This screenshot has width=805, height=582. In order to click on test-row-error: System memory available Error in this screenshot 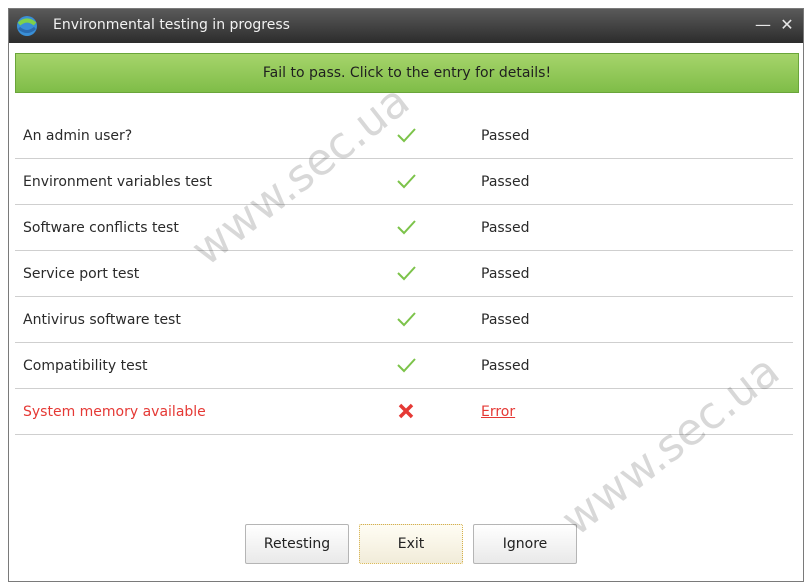, I will do `click(404, 412)`.